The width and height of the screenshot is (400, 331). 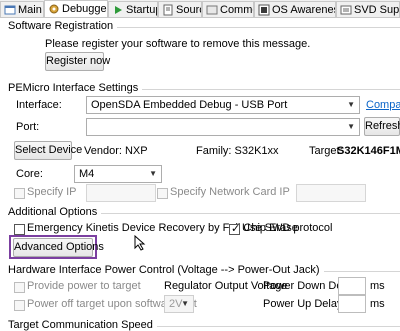 I want to click on tab-svd-support: SVD Support, so click(x=368, y=9).